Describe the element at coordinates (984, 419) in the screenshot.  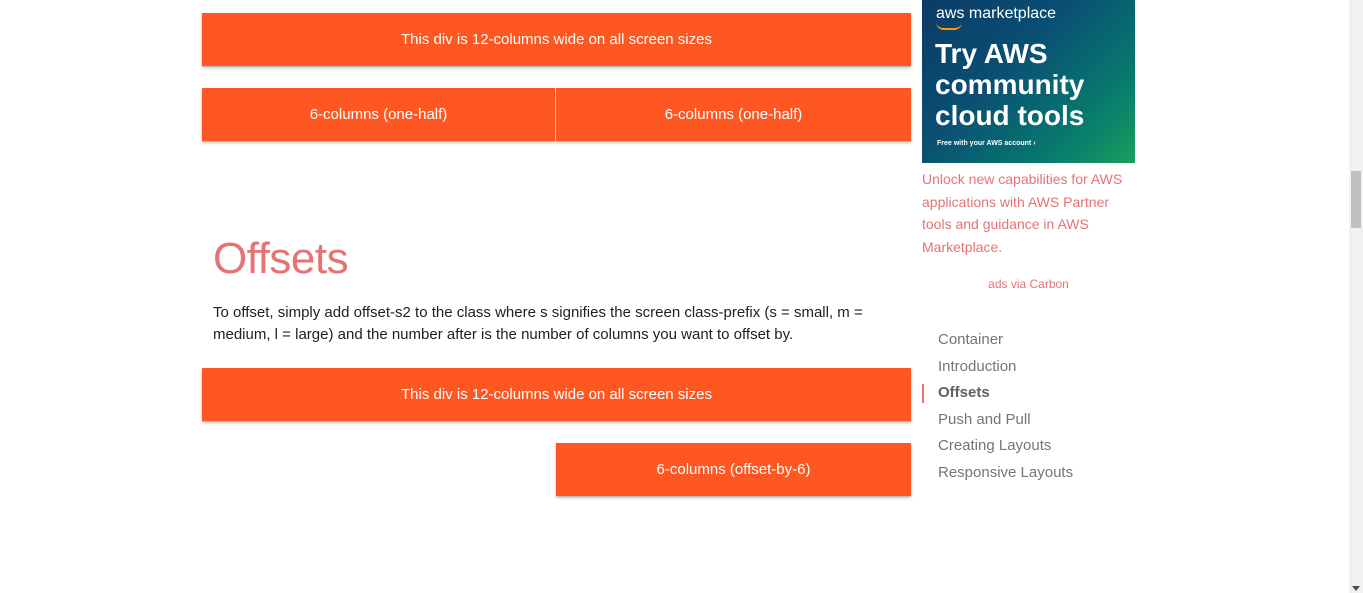
I see `toc-item-label: Push and Pull` at that location.